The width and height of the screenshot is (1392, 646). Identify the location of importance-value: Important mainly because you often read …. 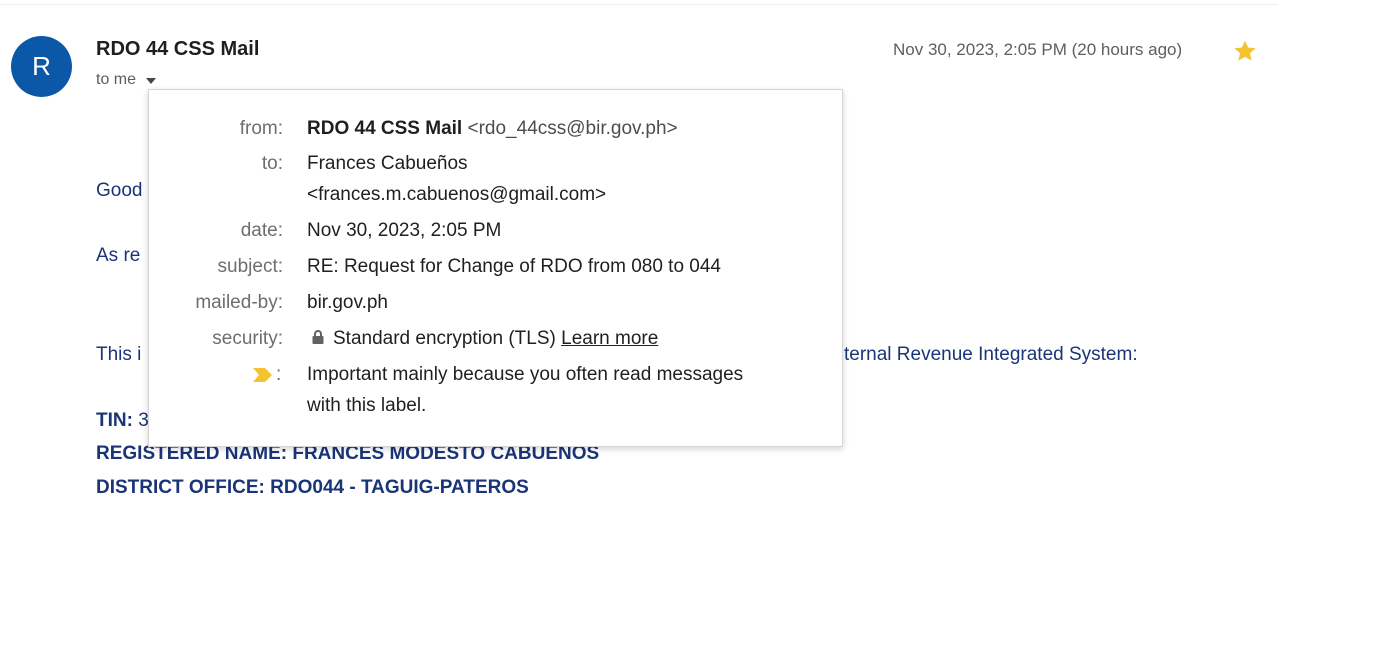
(567, 390).